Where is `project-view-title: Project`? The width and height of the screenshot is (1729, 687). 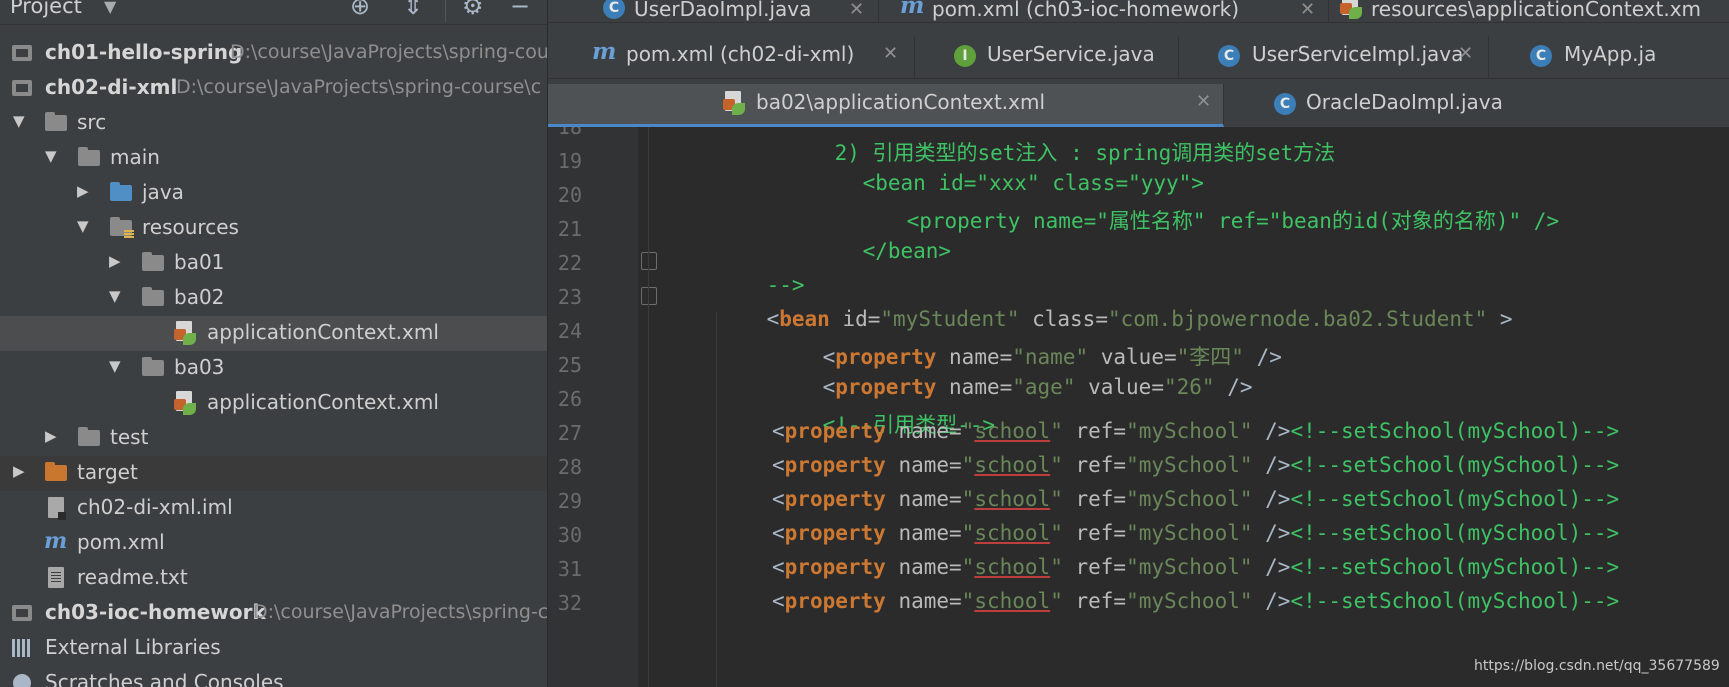
project-view-title: Project is located at coordinates (46, 9).